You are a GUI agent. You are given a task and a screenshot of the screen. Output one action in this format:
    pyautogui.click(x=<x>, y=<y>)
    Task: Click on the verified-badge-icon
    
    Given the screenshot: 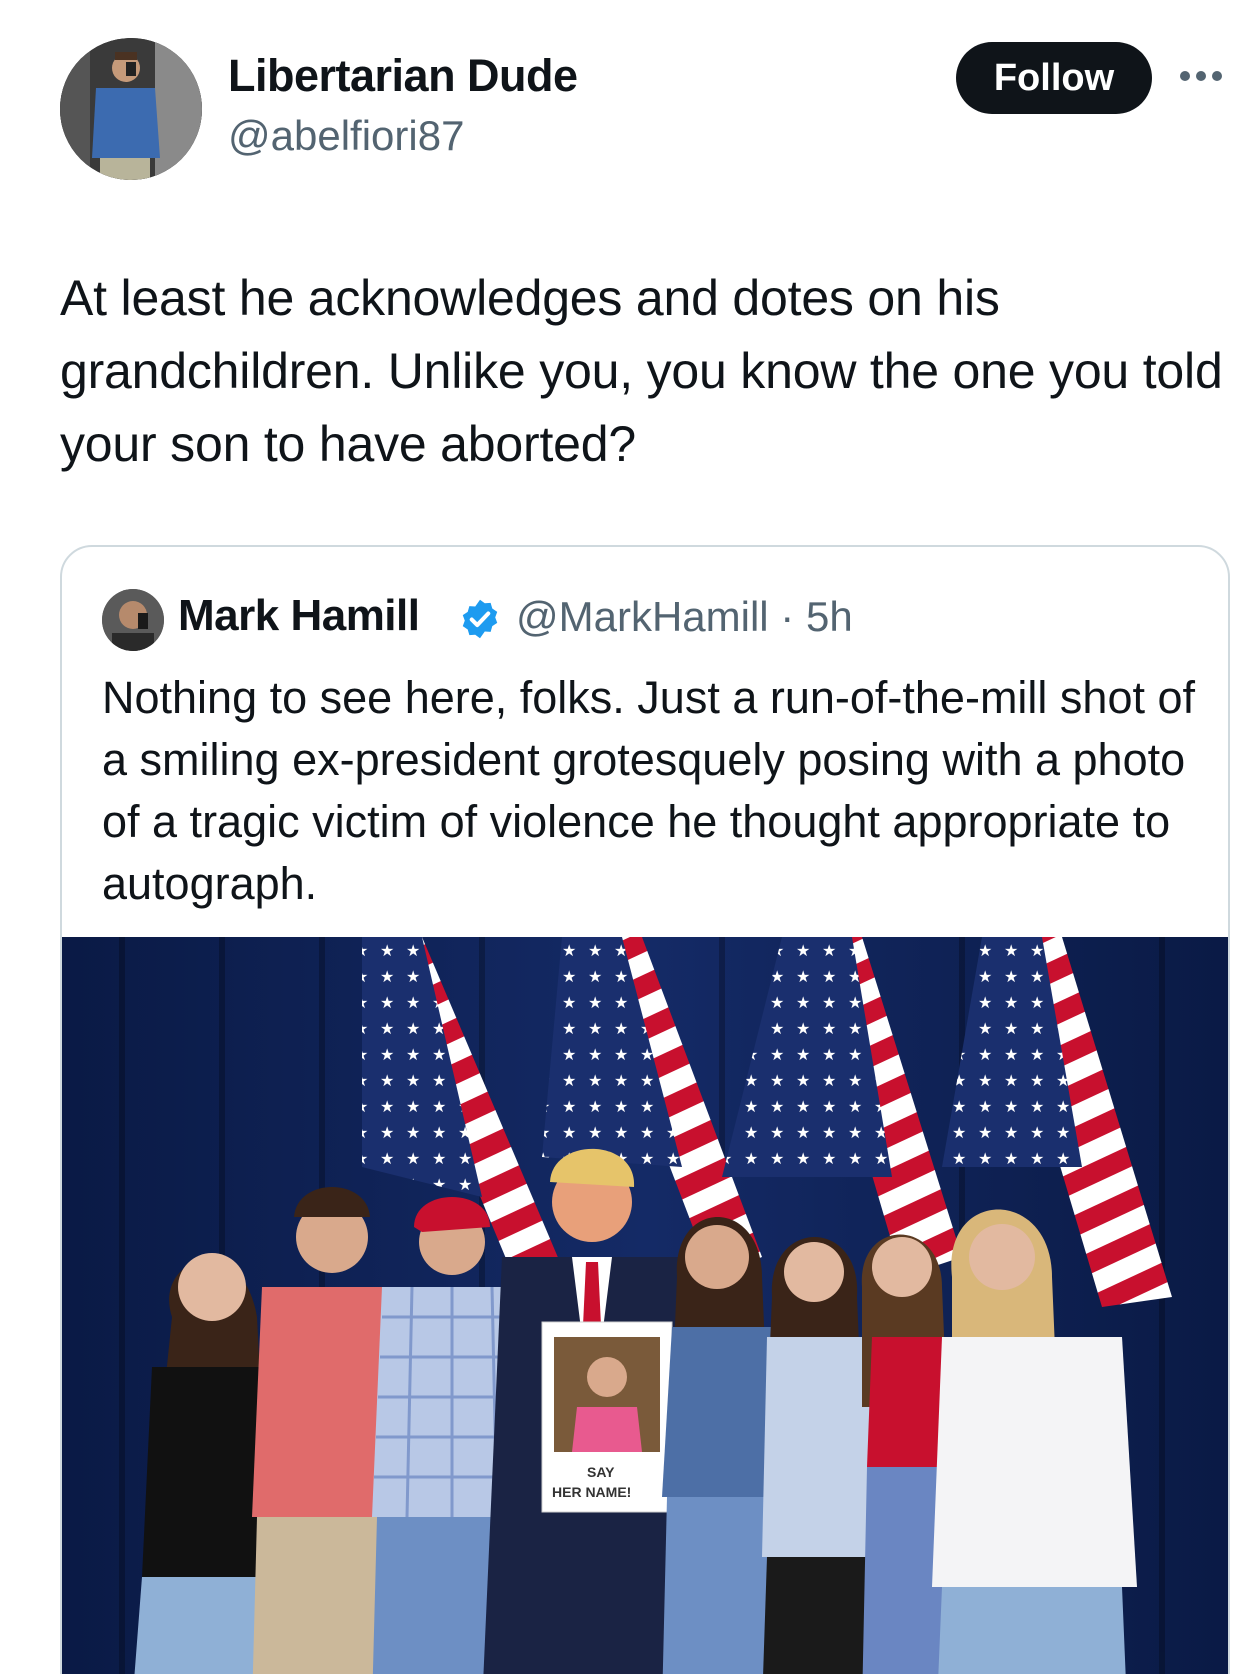 What is the action you would take?
    pyautogui.click(x=480, y=619)
    